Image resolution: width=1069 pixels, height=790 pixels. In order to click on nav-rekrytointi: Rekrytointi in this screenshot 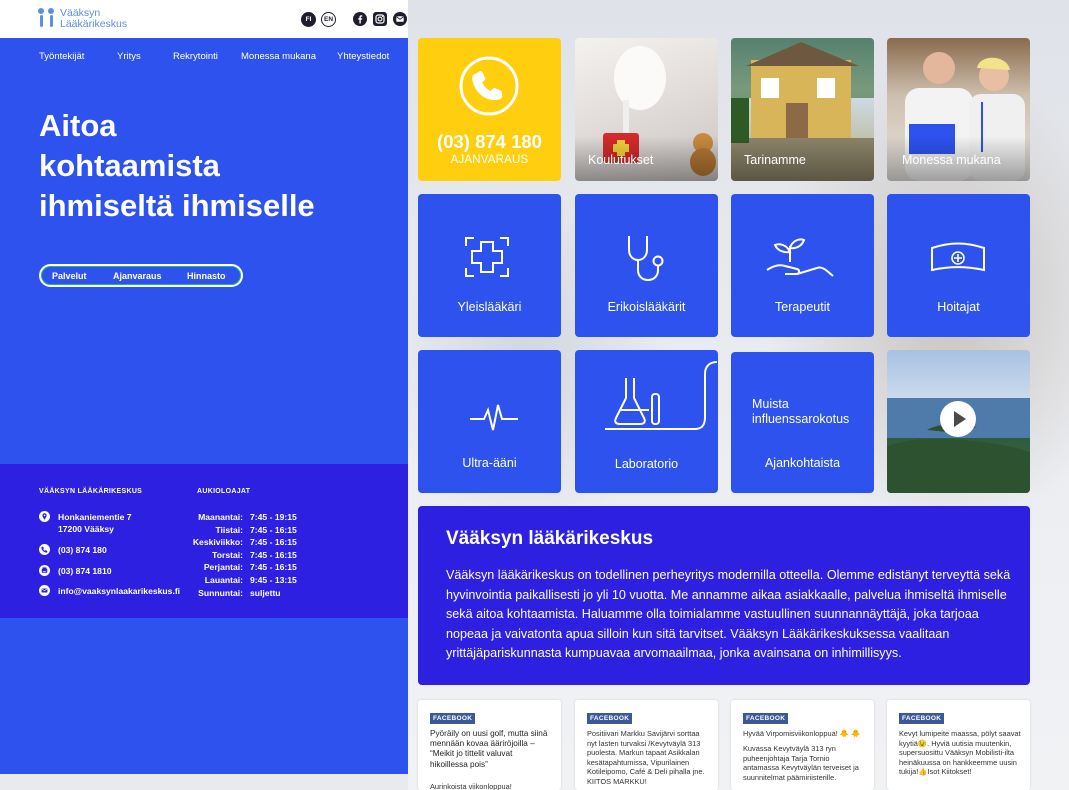, I will do `click(195, 56)`.